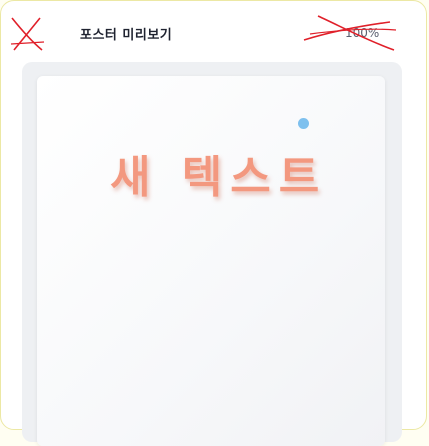 This screenshot has width=429, height=446. I want to click on preview-header: 포스터 미리보기 100%, so click(214, 31).